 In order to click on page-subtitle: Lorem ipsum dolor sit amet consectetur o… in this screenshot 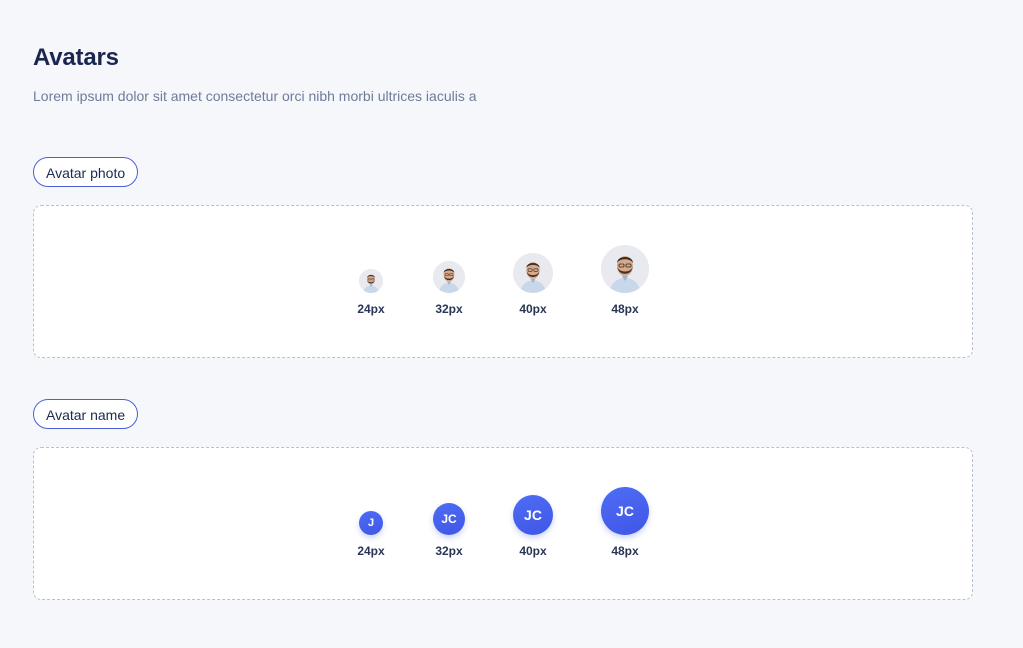, I will do `click(255, 96)`.